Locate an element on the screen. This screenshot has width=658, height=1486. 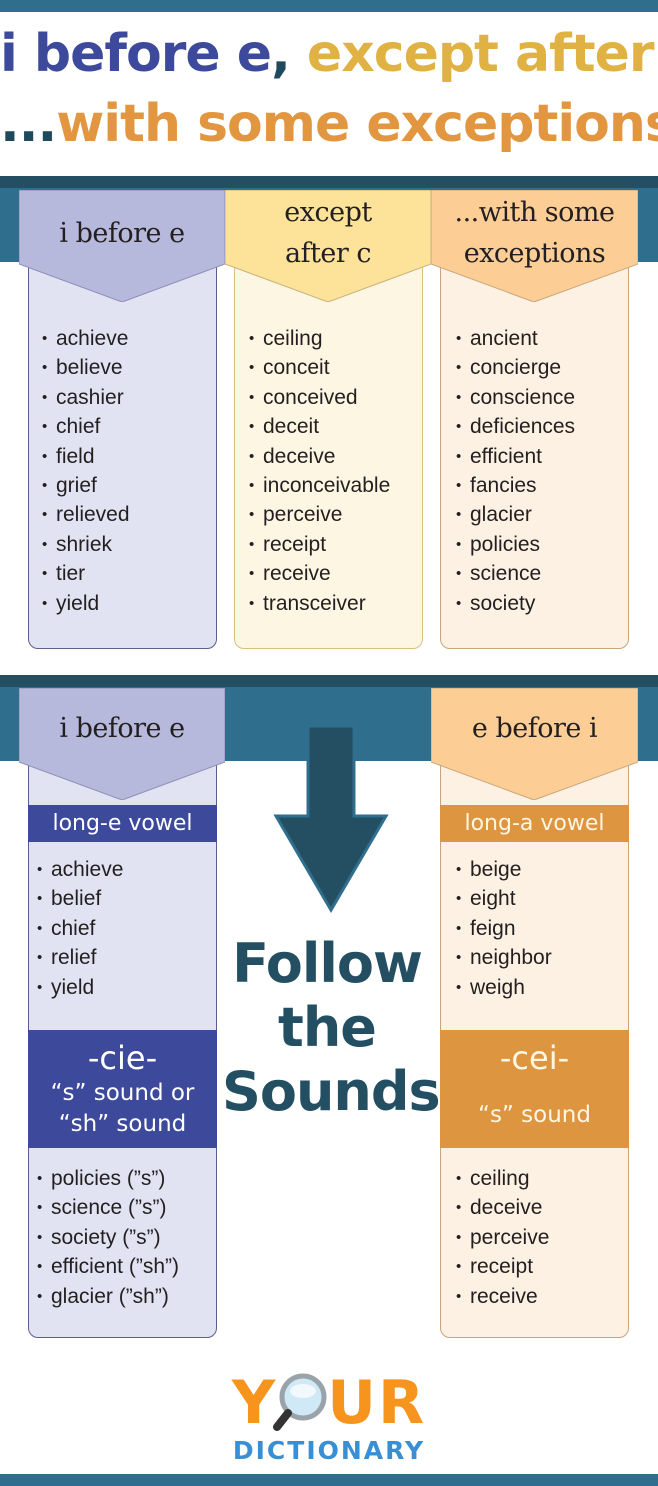
list-item: concierge is located at coordinates (515, 367).